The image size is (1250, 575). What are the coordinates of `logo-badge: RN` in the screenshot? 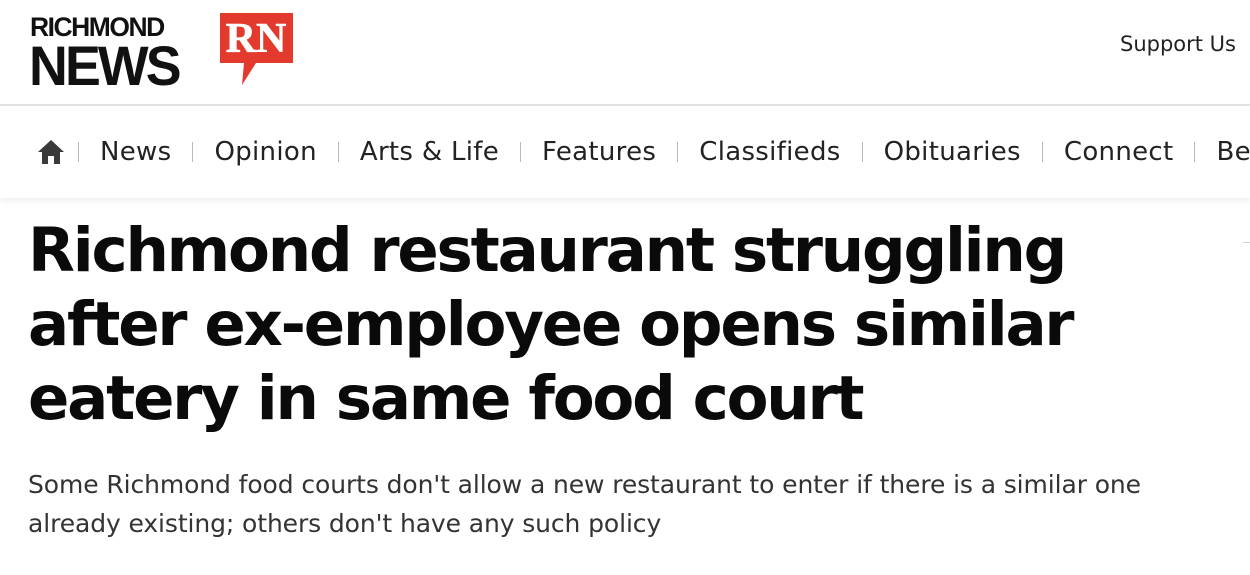 It's located at (256, 50).